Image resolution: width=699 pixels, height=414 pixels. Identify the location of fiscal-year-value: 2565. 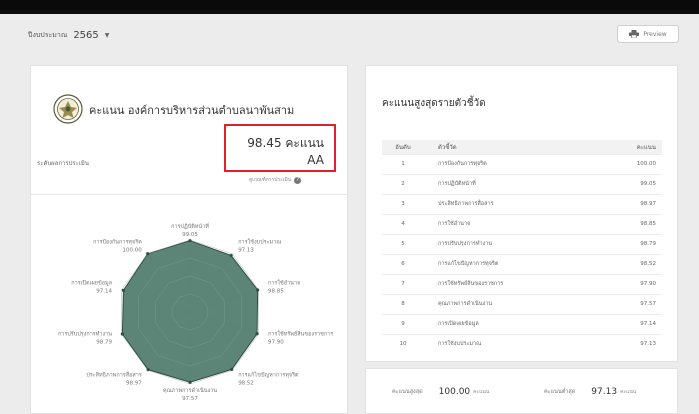
(86, 35).